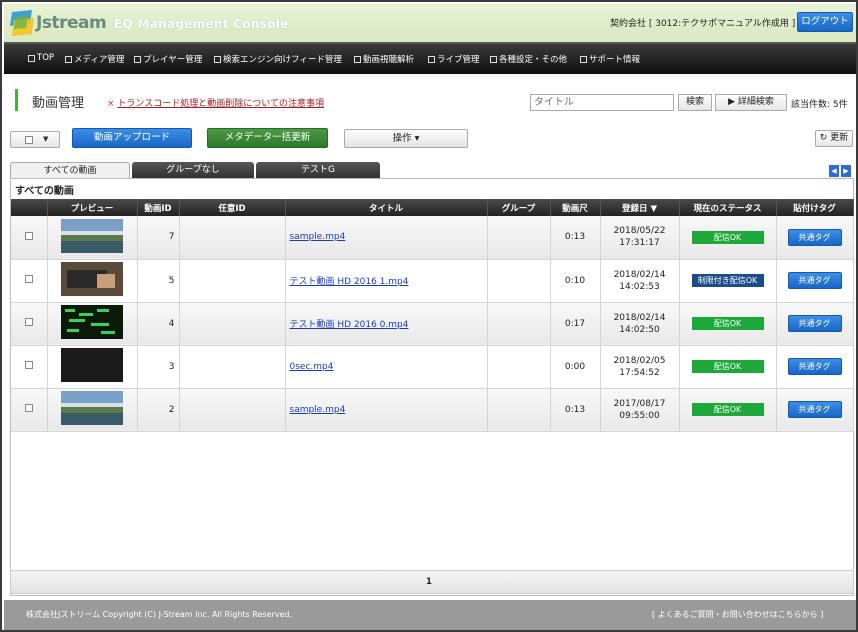 This screenshot has height=632, width=858. What do you see at coordinates (386, 207) in the screenshot?
I see `col-header-title: タイトル` at bounding box center [386, 207].